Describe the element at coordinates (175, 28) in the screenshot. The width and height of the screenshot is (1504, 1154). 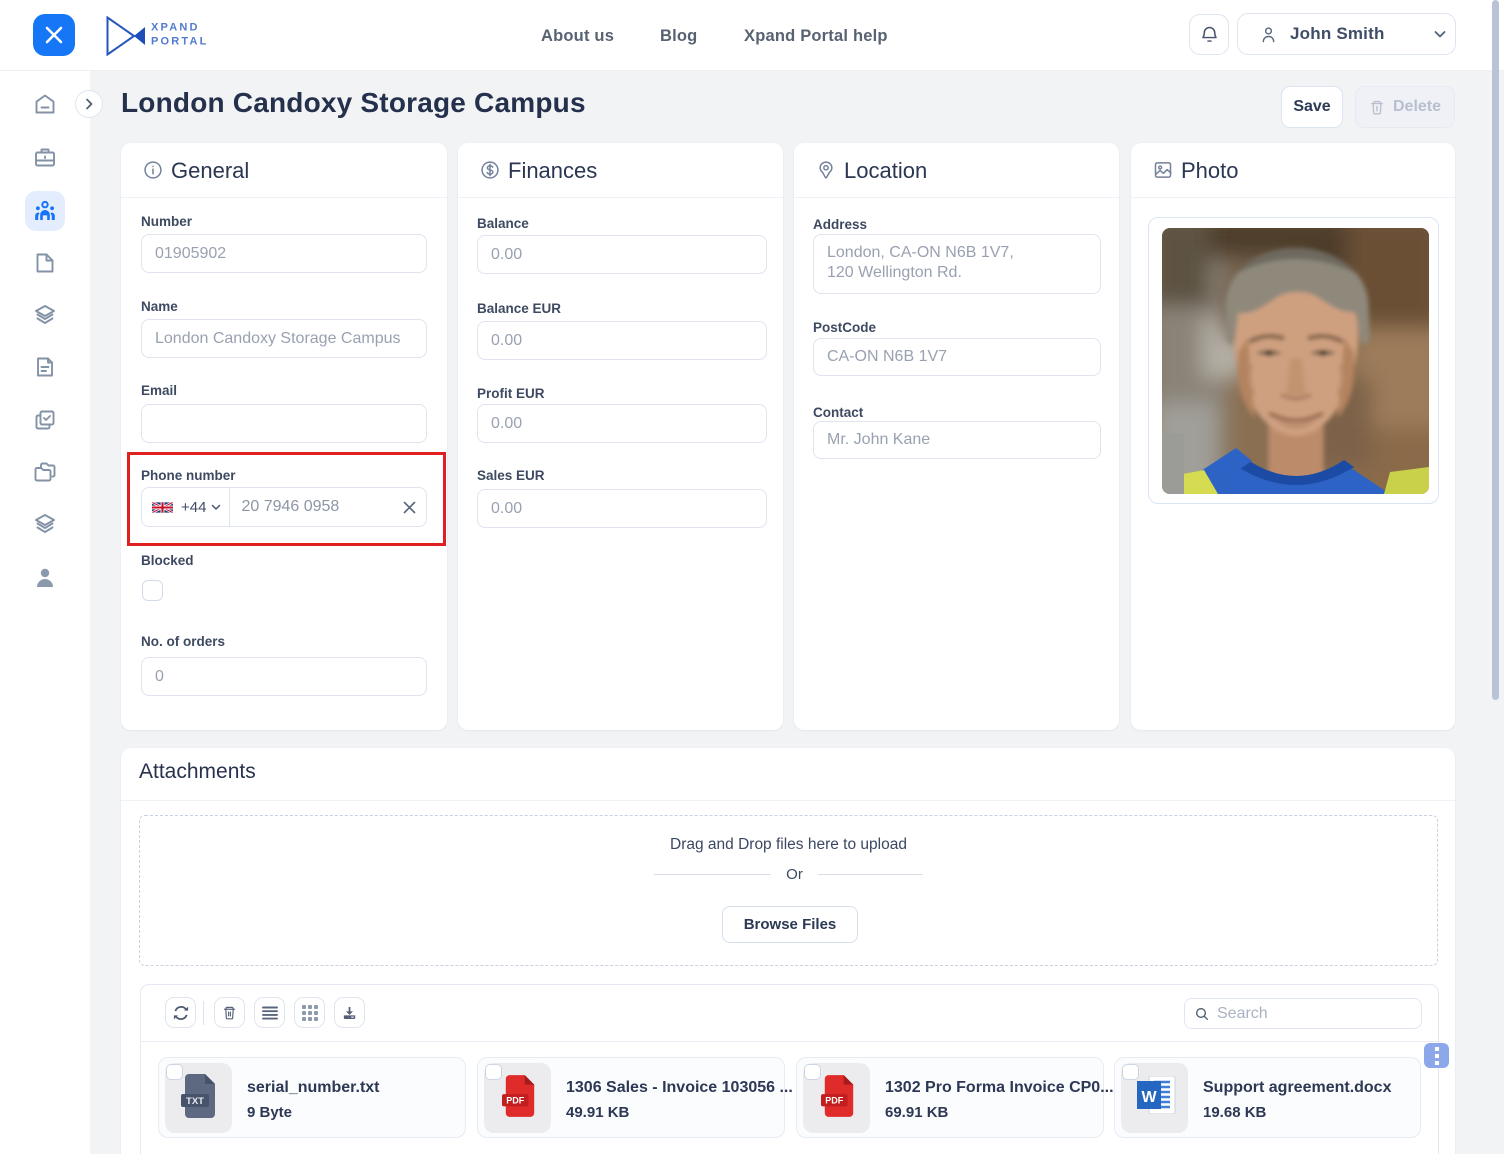
I see `svg-text: XPAND` at that location.